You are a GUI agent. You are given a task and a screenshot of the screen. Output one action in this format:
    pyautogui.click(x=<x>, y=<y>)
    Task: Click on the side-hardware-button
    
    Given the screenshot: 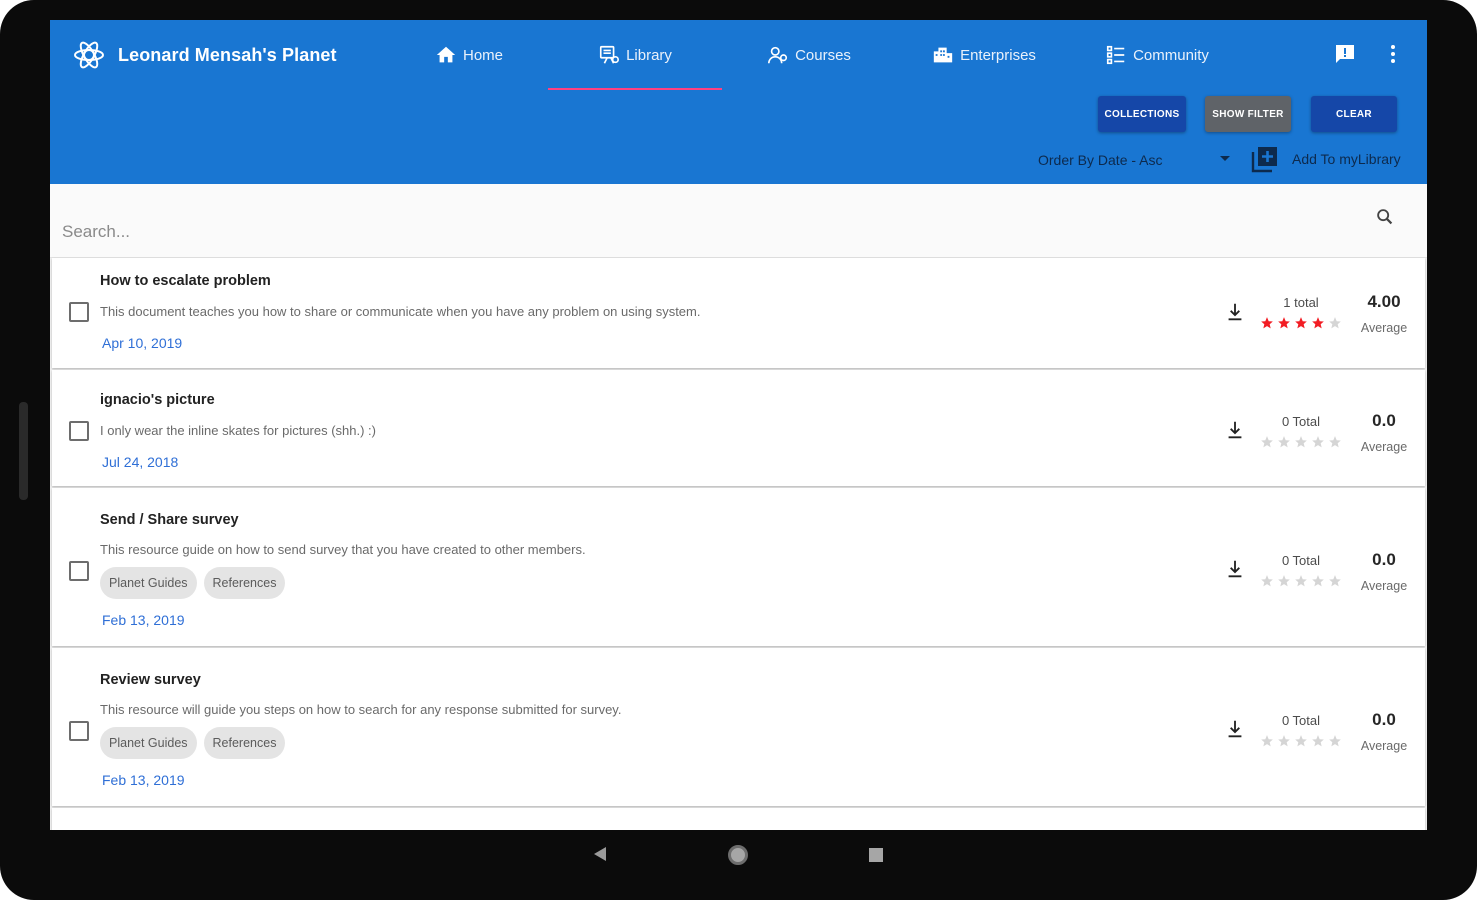 What is the action you would take?
    pyautogui.click(x=23, y=451)
    